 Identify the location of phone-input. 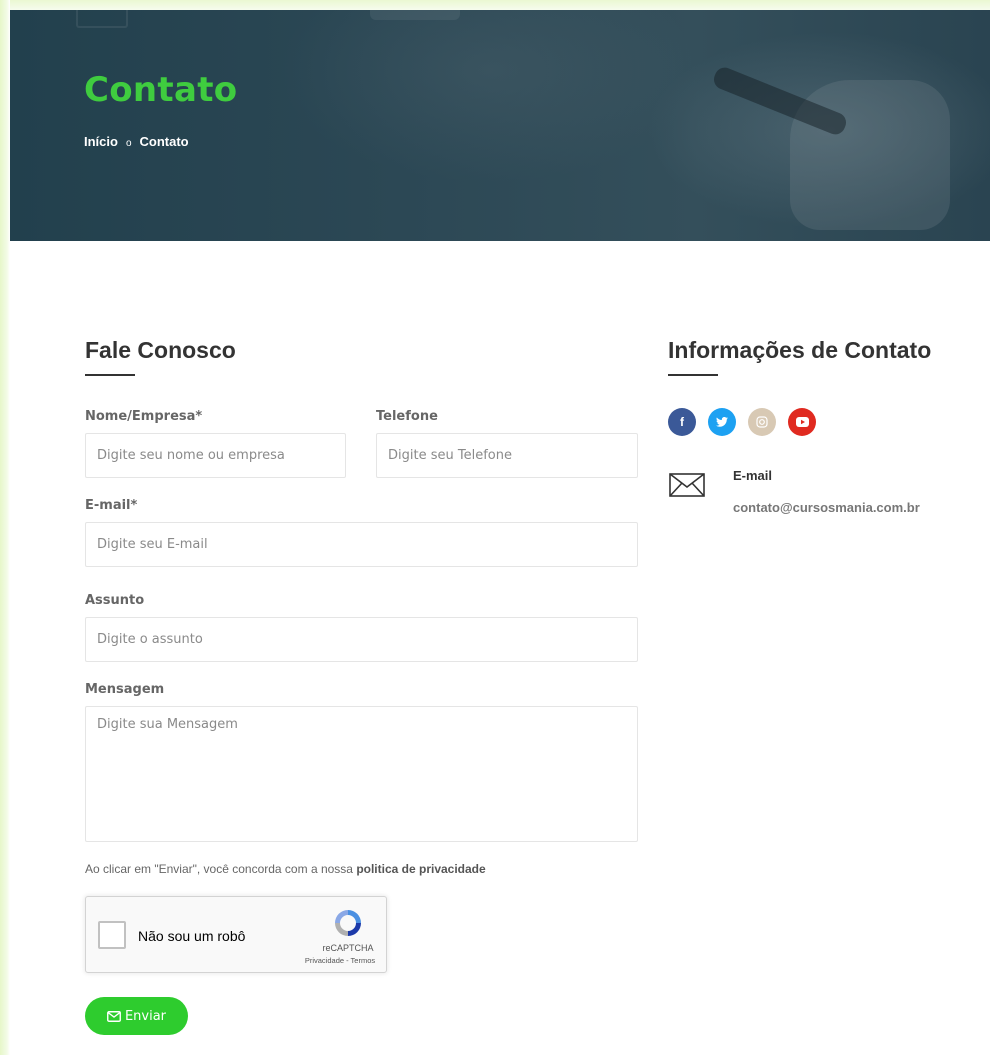
(507, 455).